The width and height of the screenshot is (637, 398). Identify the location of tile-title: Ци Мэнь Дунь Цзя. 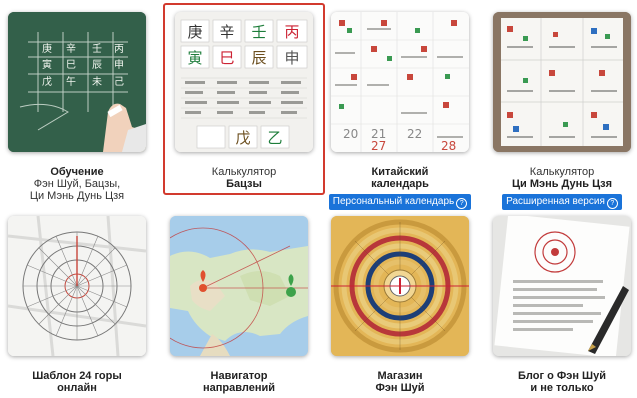
(562, 184).